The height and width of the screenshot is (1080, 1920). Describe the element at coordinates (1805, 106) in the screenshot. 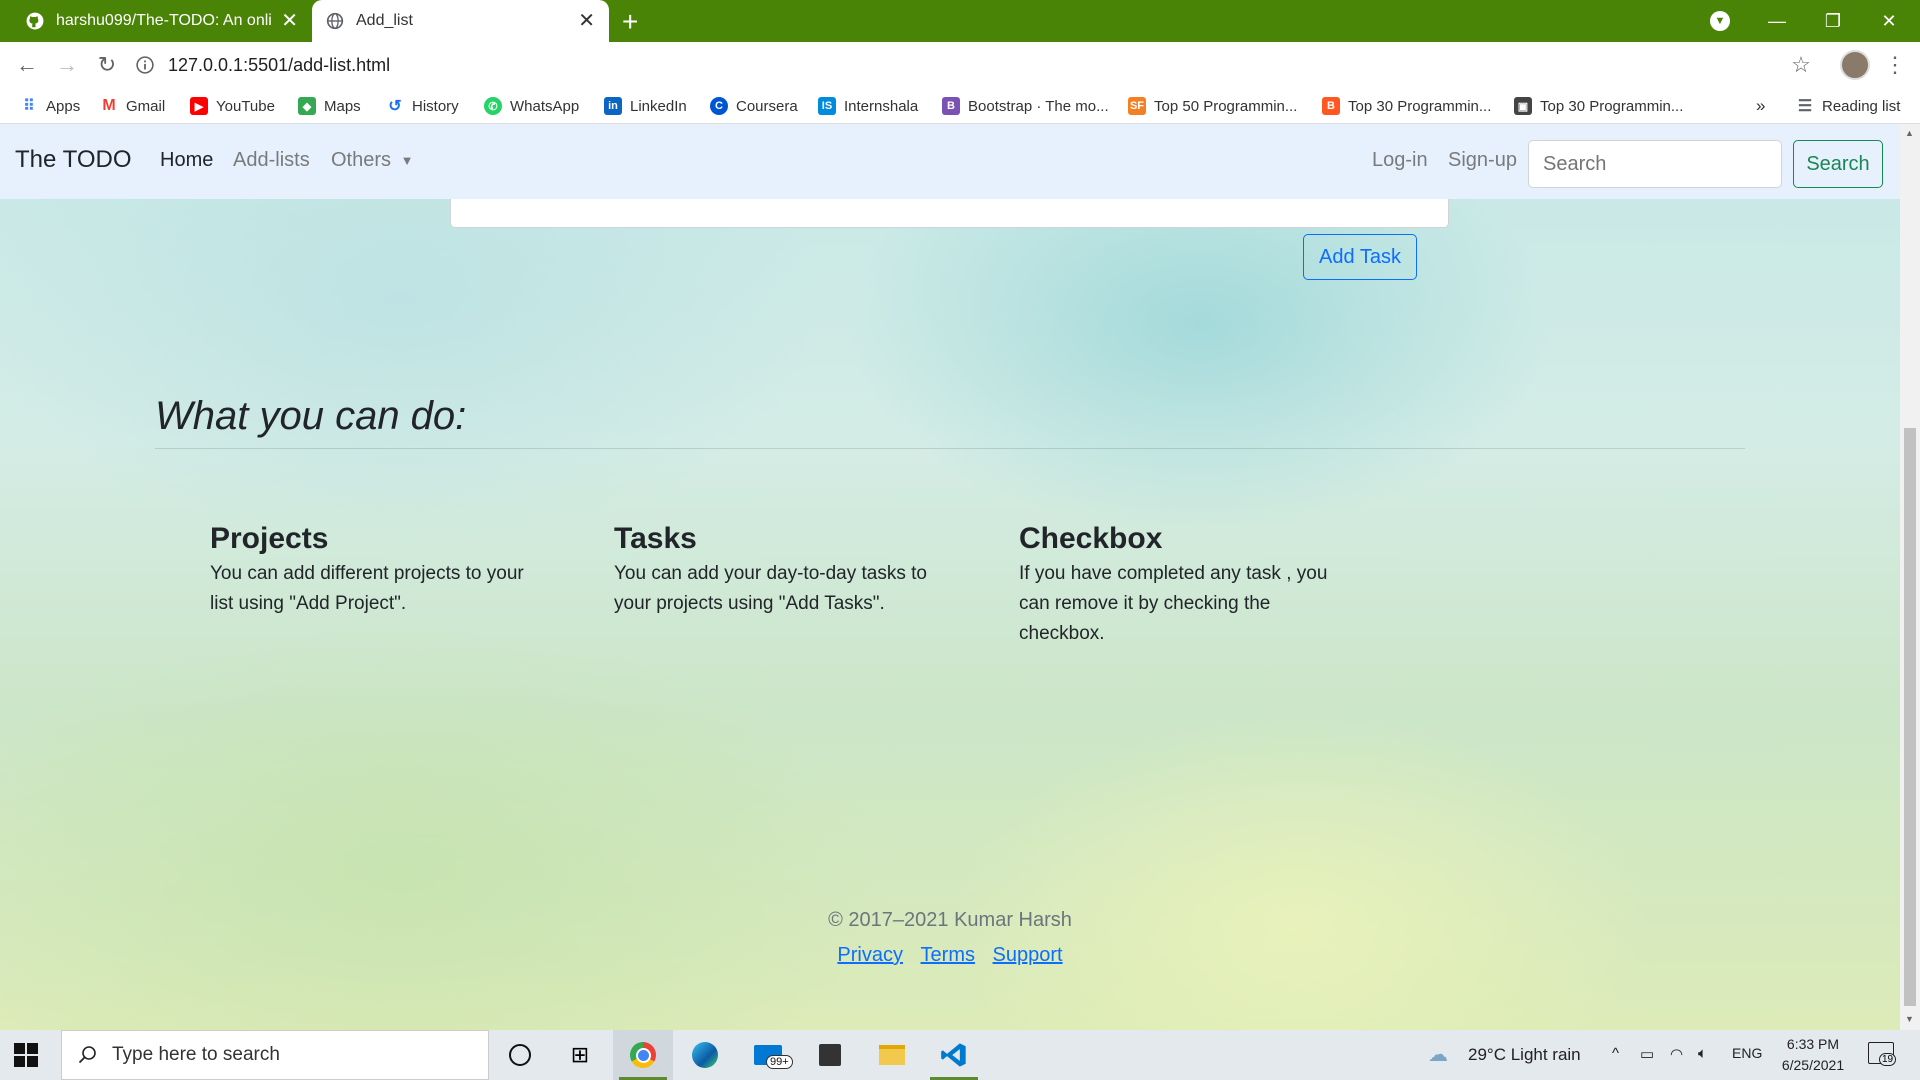

I see `reading-list-icon: ☰` at that location.